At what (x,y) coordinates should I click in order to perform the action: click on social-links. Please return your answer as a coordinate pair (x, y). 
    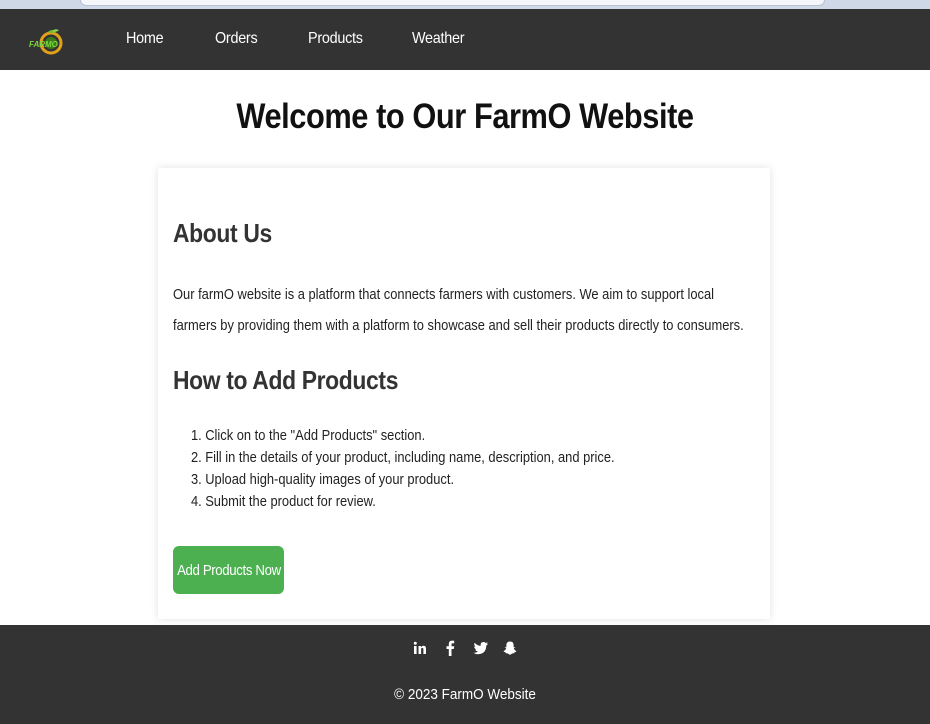
    Looking at the image, I should click on (465, 648).